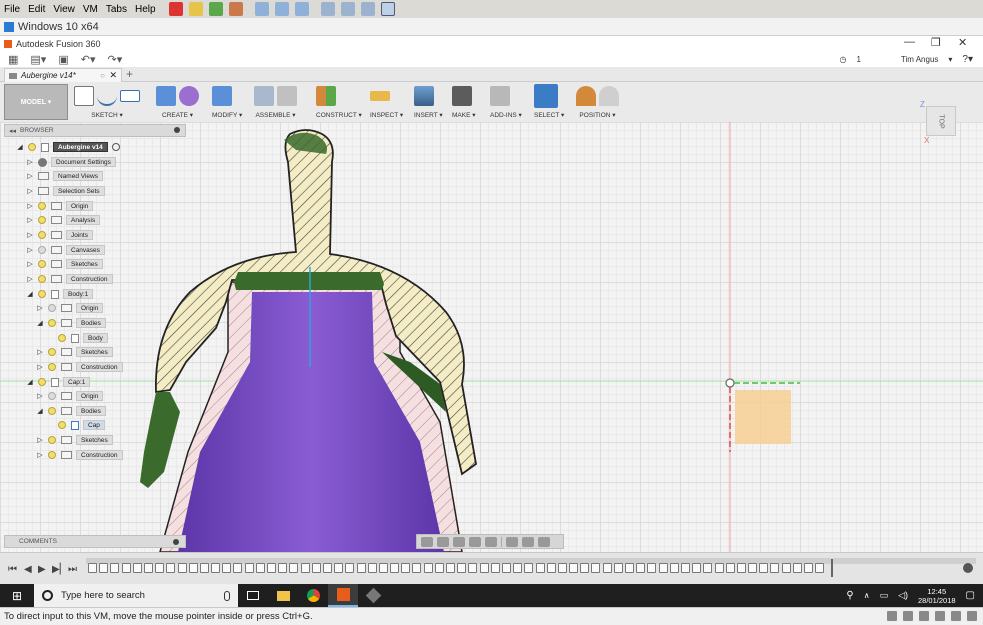 The width and height of the screenshot is (983, 625). What do you see at coordinates (956, 616) in the screenshot?
I see `vm-device-sound-icon` at bounding box center [956, 616].